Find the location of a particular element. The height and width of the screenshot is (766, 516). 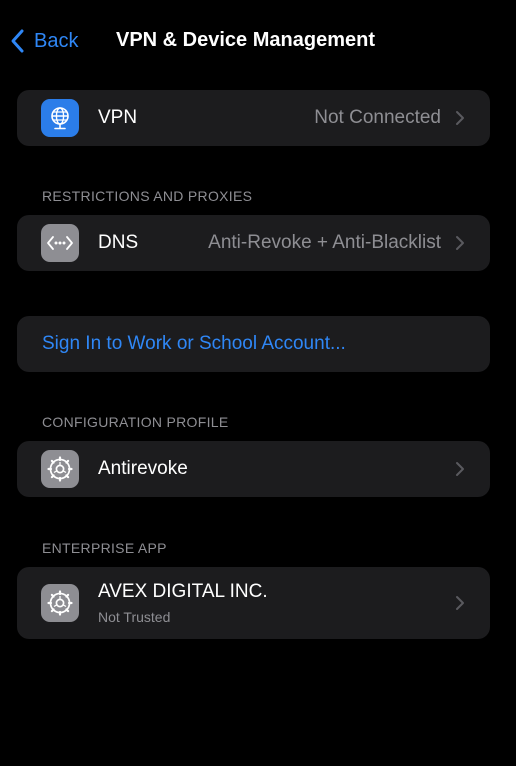

globe-icon is located at coordinates (60, 118).